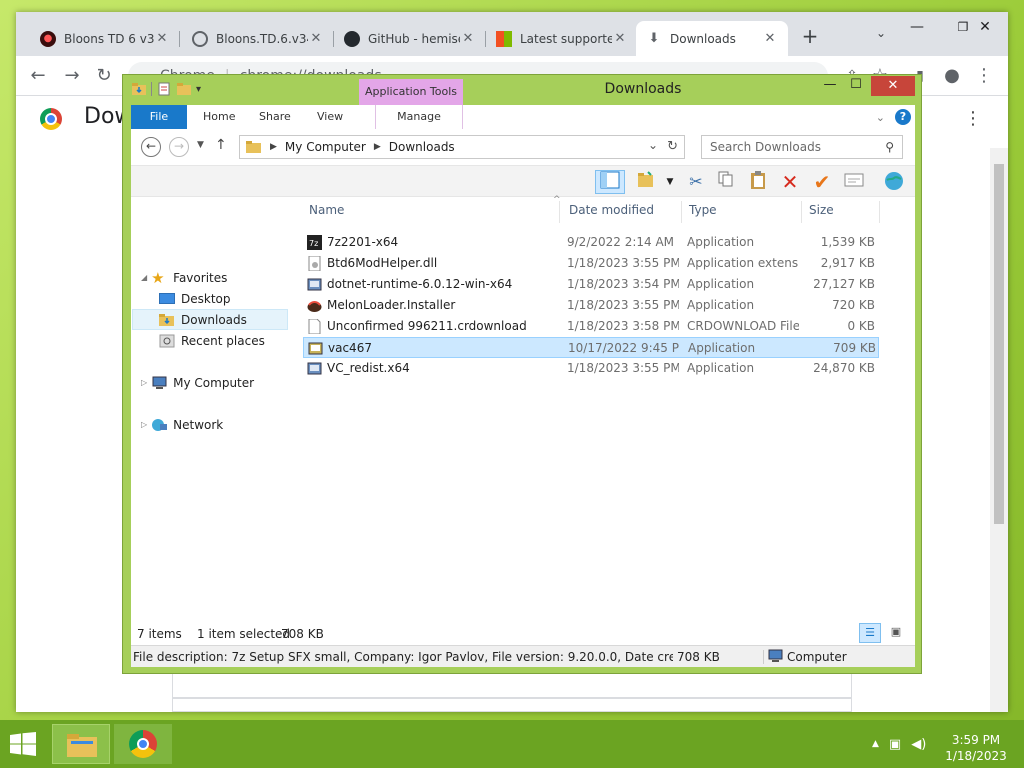 This screenshot has width=1024, height=768. Describe the element at coordinates (896, 633) in the screenshot. I see `large-icons-view-icon: ▣` at that location.